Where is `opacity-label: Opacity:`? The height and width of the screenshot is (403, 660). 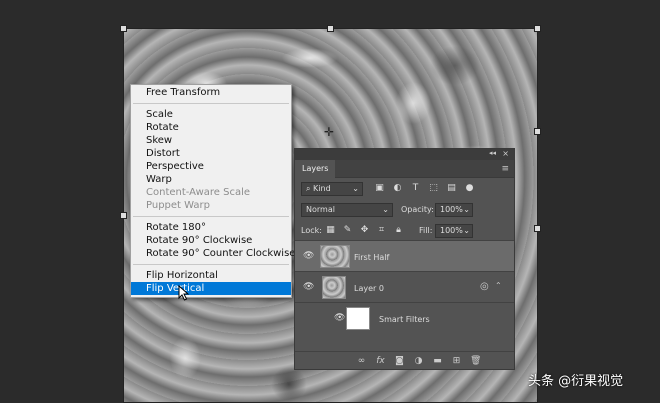
opacity-label: Opacity: is located at coordinates (417, 209).